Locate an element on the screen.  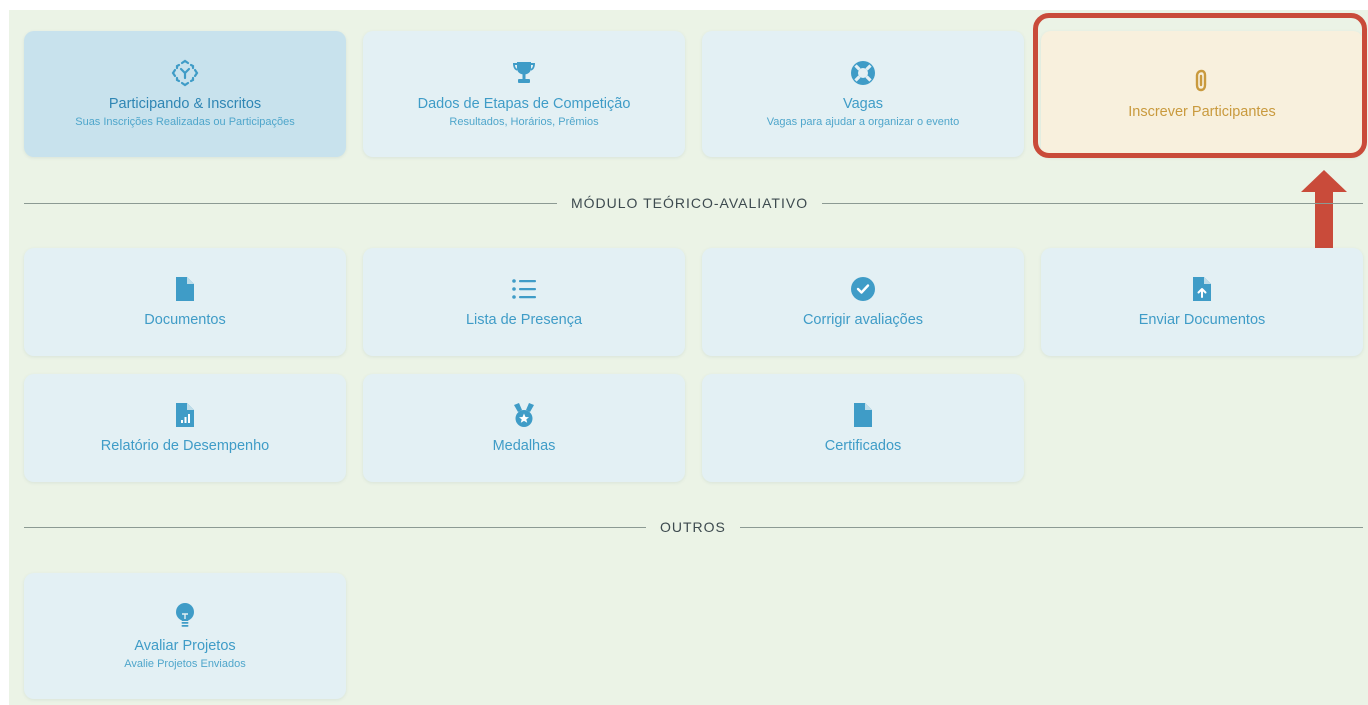
card-subtitle: Resultados, Horários, Prêmios is located at coordinates (524, 121).